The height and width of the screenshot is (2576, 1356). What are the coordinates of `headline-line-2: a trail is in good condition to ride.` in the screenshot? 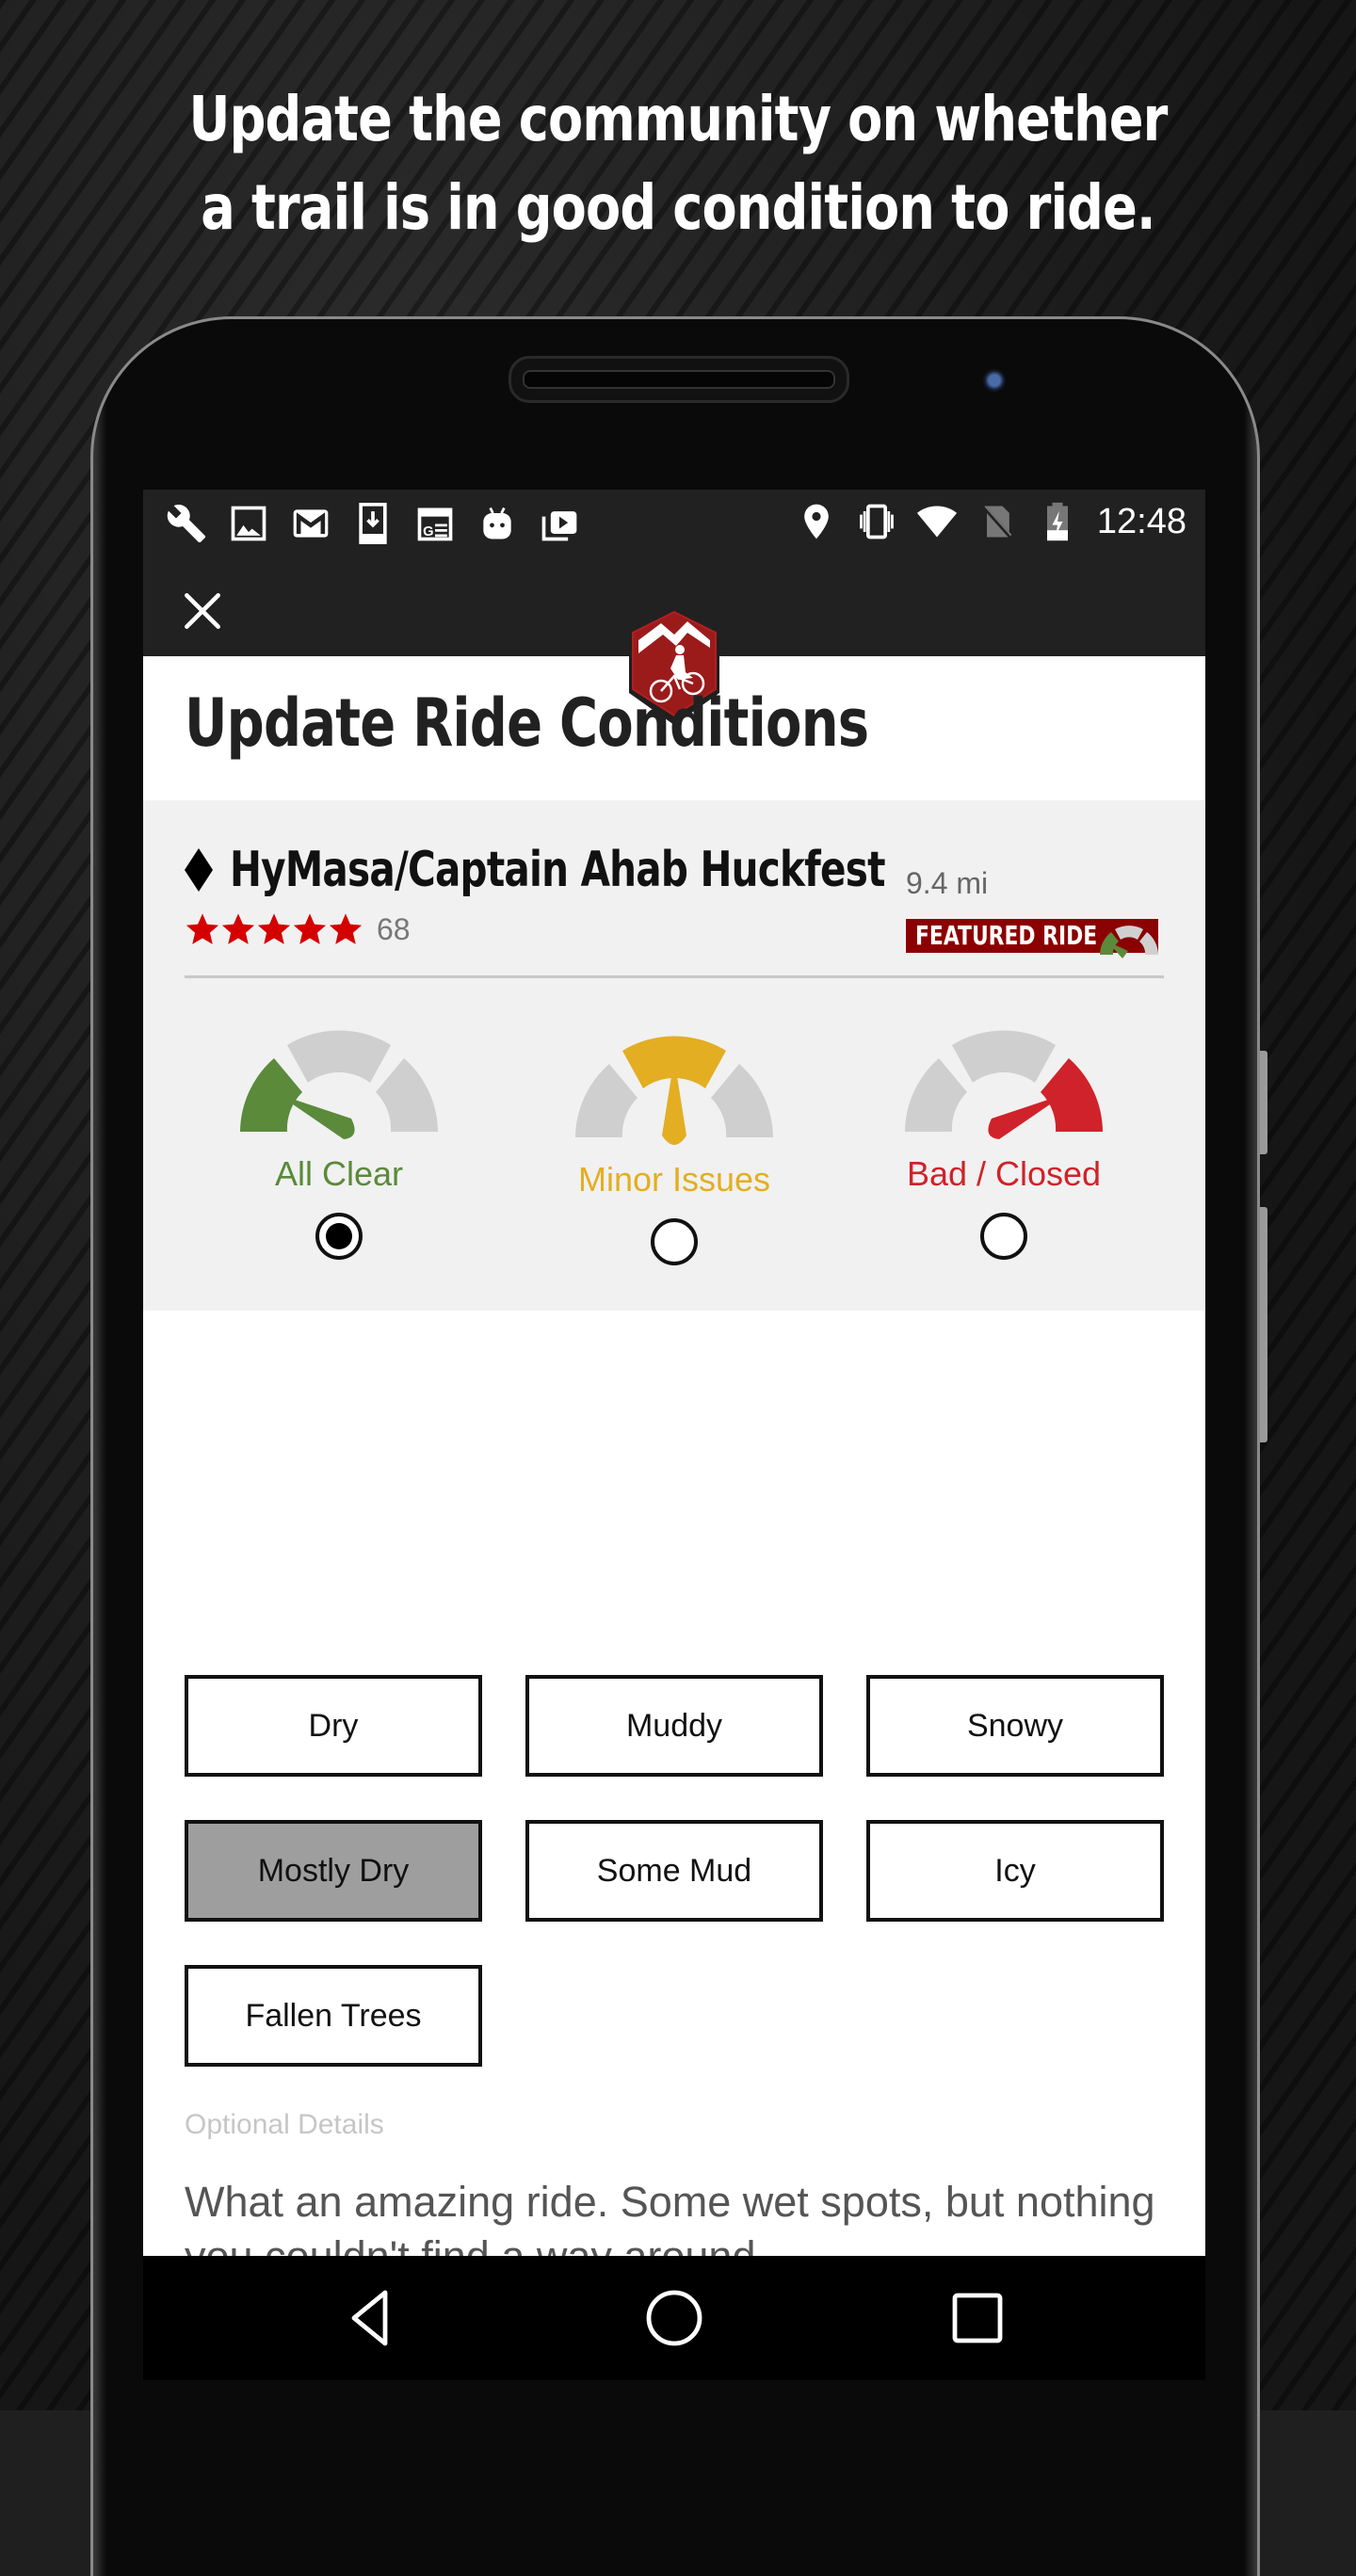 It's located at (678, 207).